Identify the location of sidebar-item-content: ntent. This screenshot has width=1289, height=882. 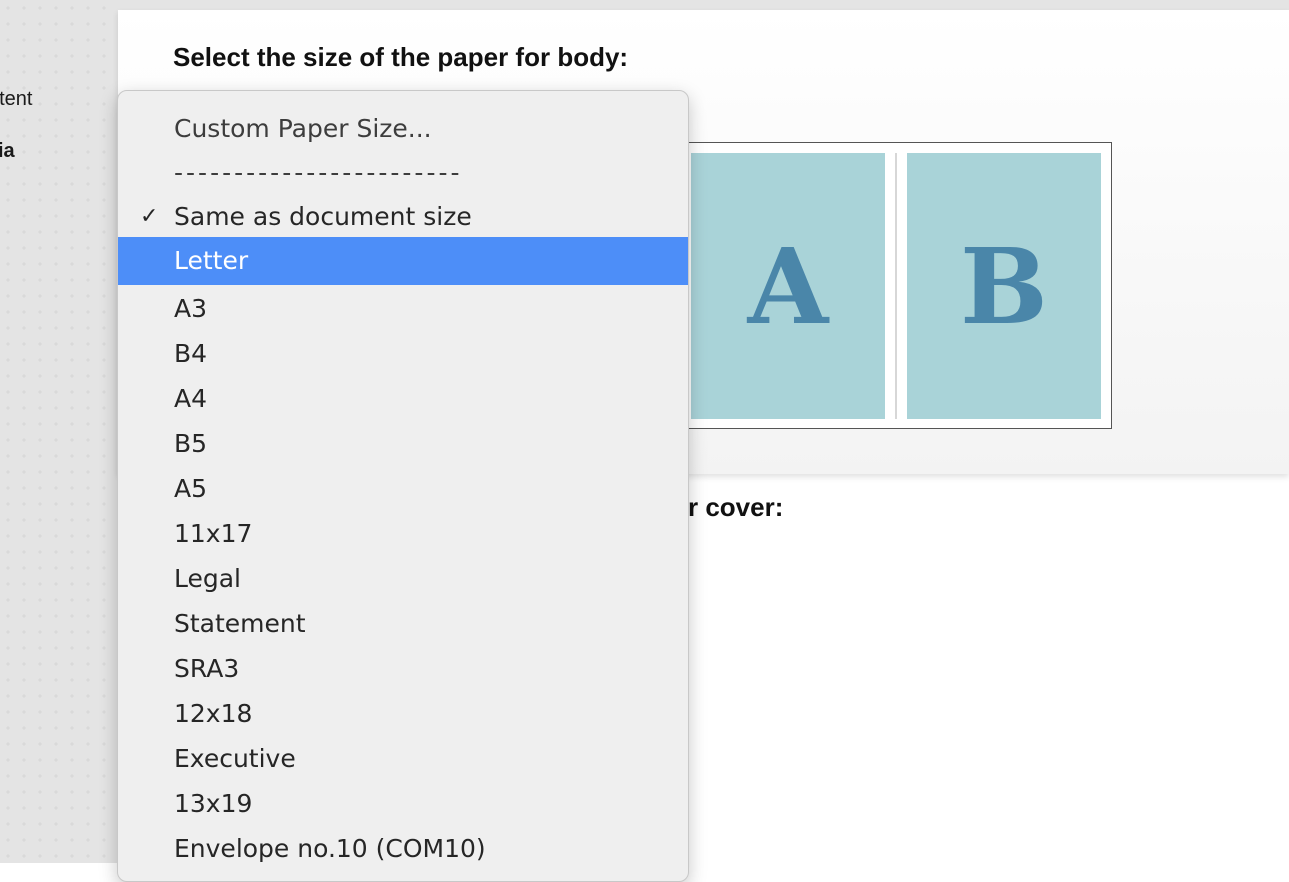
(55, 99).